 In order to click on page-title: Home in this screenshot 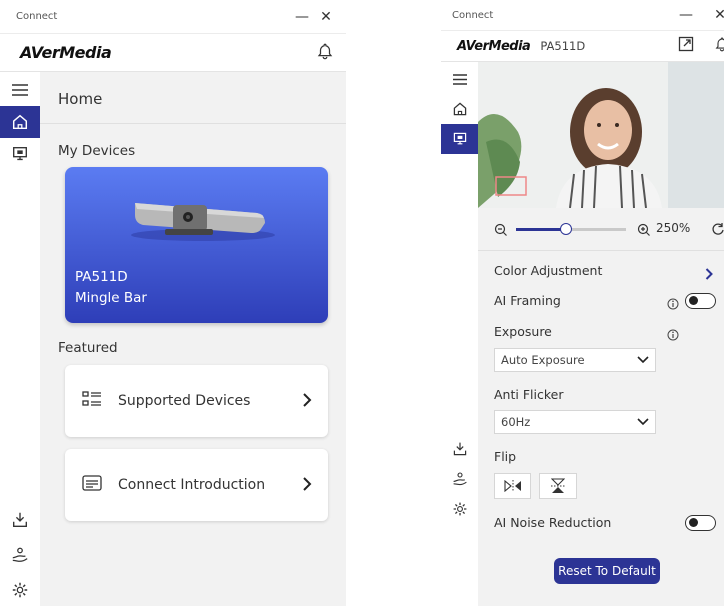, I will do `click(193, 98)`.